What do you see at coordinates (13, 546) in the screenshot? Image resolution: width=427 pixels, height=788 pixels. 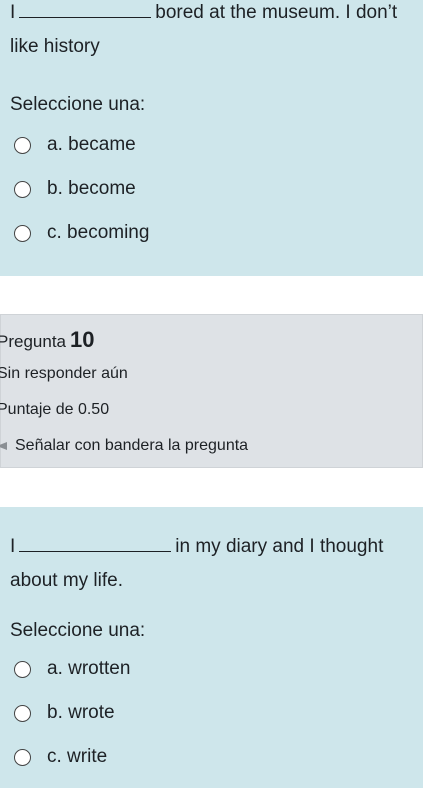 I see `question-10-text-before: I` at bounding box center [13, 546].